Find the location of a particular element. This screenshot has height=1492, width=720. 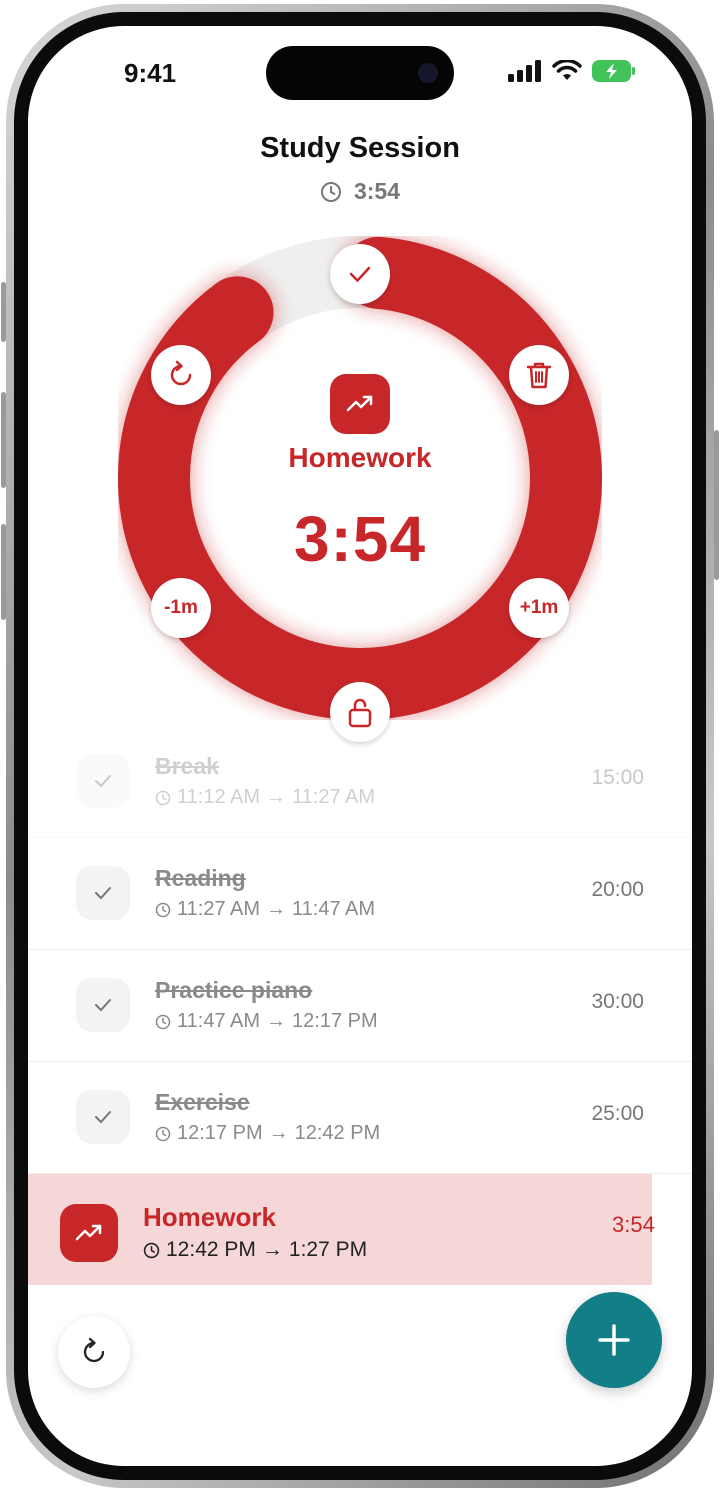

active-task-row: Homework 12:42 PM → 1:27 PM is located at coordinates (340, 1229).